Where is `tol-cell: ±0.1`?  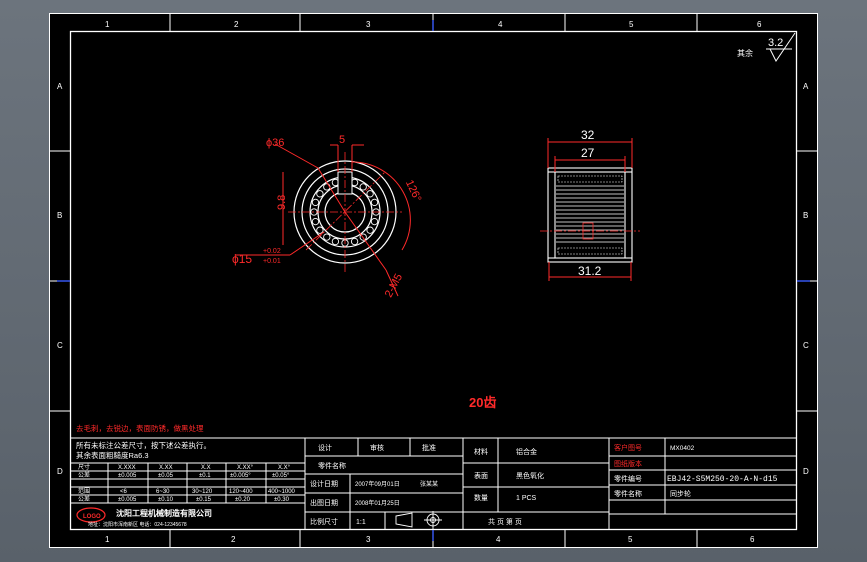
tol-cell: ±0.1 is located at coordinates (205, 476).